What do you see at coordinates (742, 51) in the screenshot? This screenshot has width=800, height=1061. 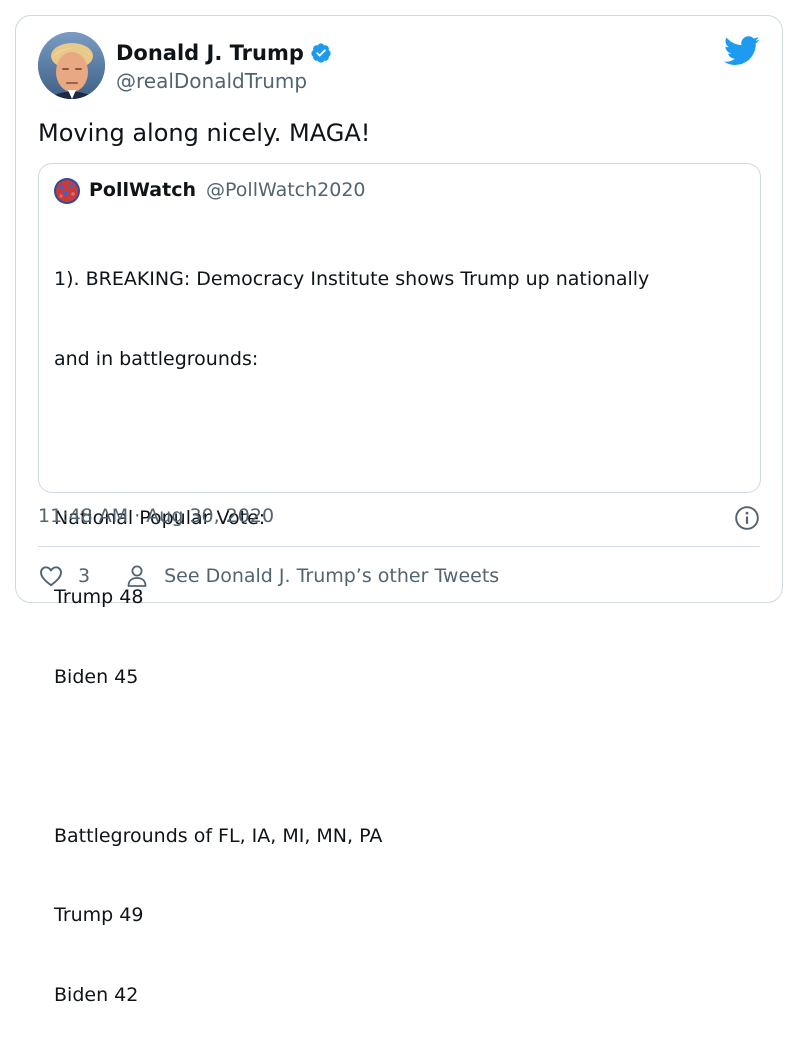 I see `twitter-bird-icon` at bounding box center [742, 51].